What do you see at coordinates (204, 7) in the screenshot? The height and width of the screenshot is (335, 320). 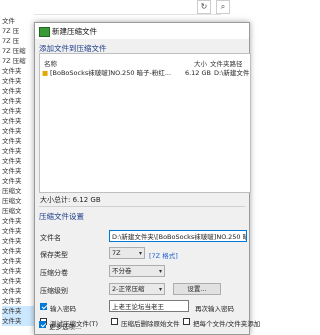 I see `refresh-icon: ↻` at bounding box center [204, 7].